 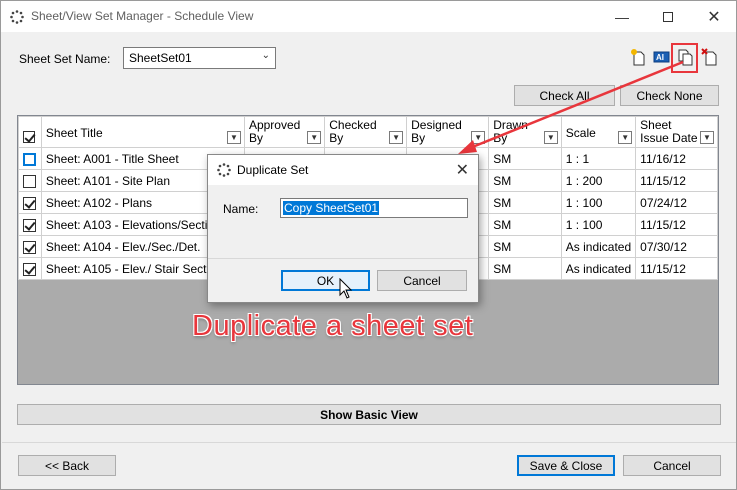 I want to click on dialog-cancel-button: Cancel, so click(x=422, y=280).